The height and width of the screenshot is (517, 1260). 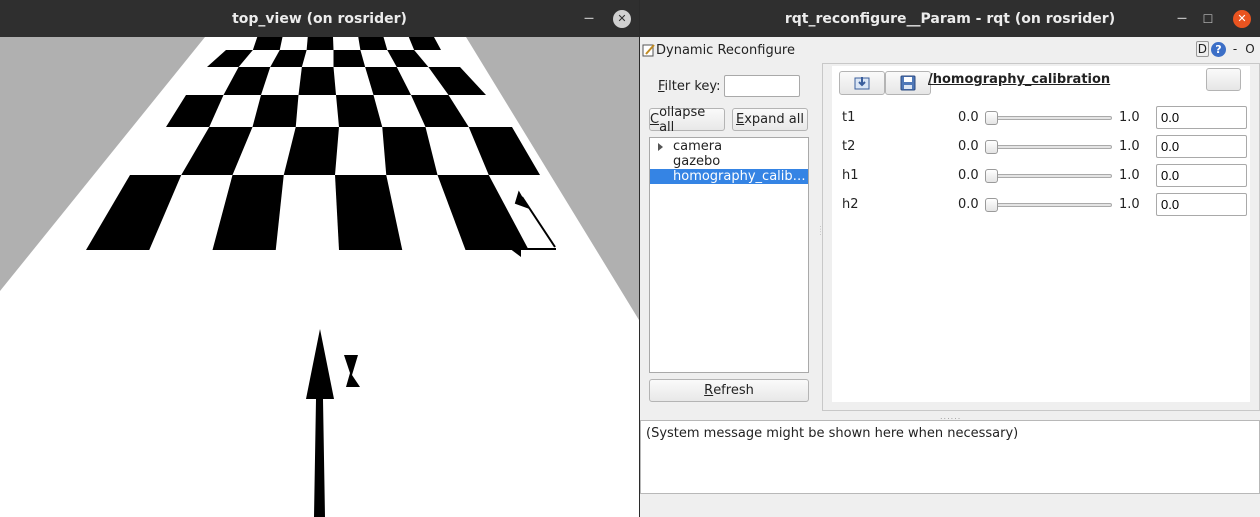 I want to click on refresh-label: efresh, so click(x=733, y=390).